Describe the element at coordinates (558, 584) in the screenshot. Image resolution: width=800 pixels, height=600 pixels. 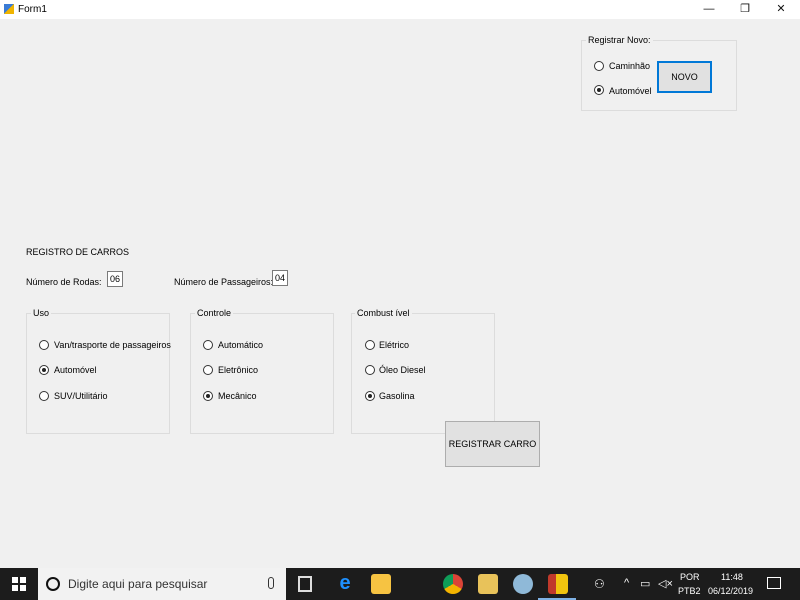
I see `form1-app-icon` at that location.